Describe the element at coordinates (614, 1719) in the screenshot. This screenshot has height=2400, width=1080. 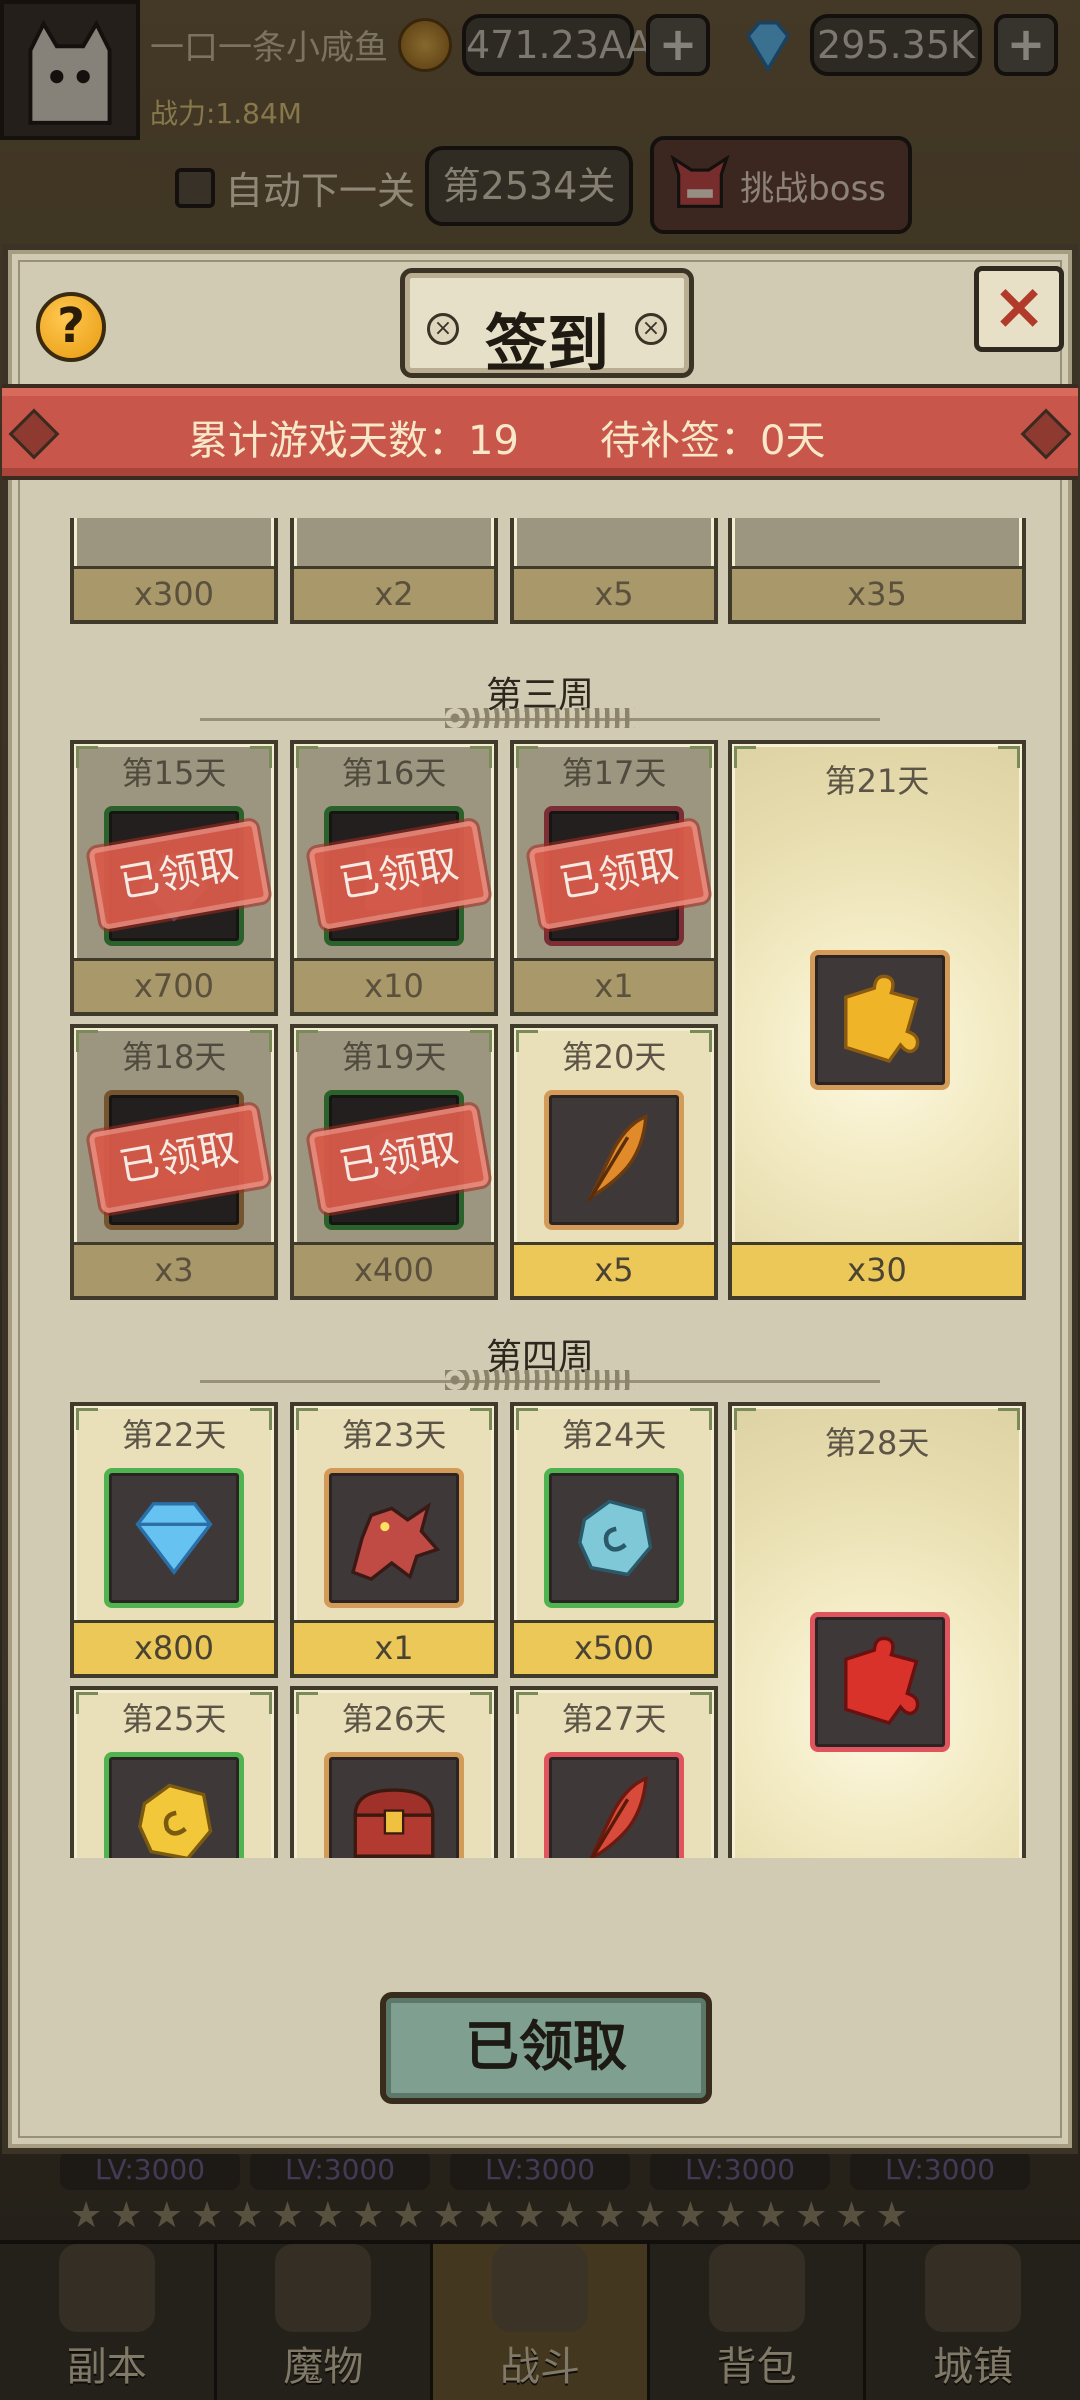
I see `reward-day: 第27天` at that location.